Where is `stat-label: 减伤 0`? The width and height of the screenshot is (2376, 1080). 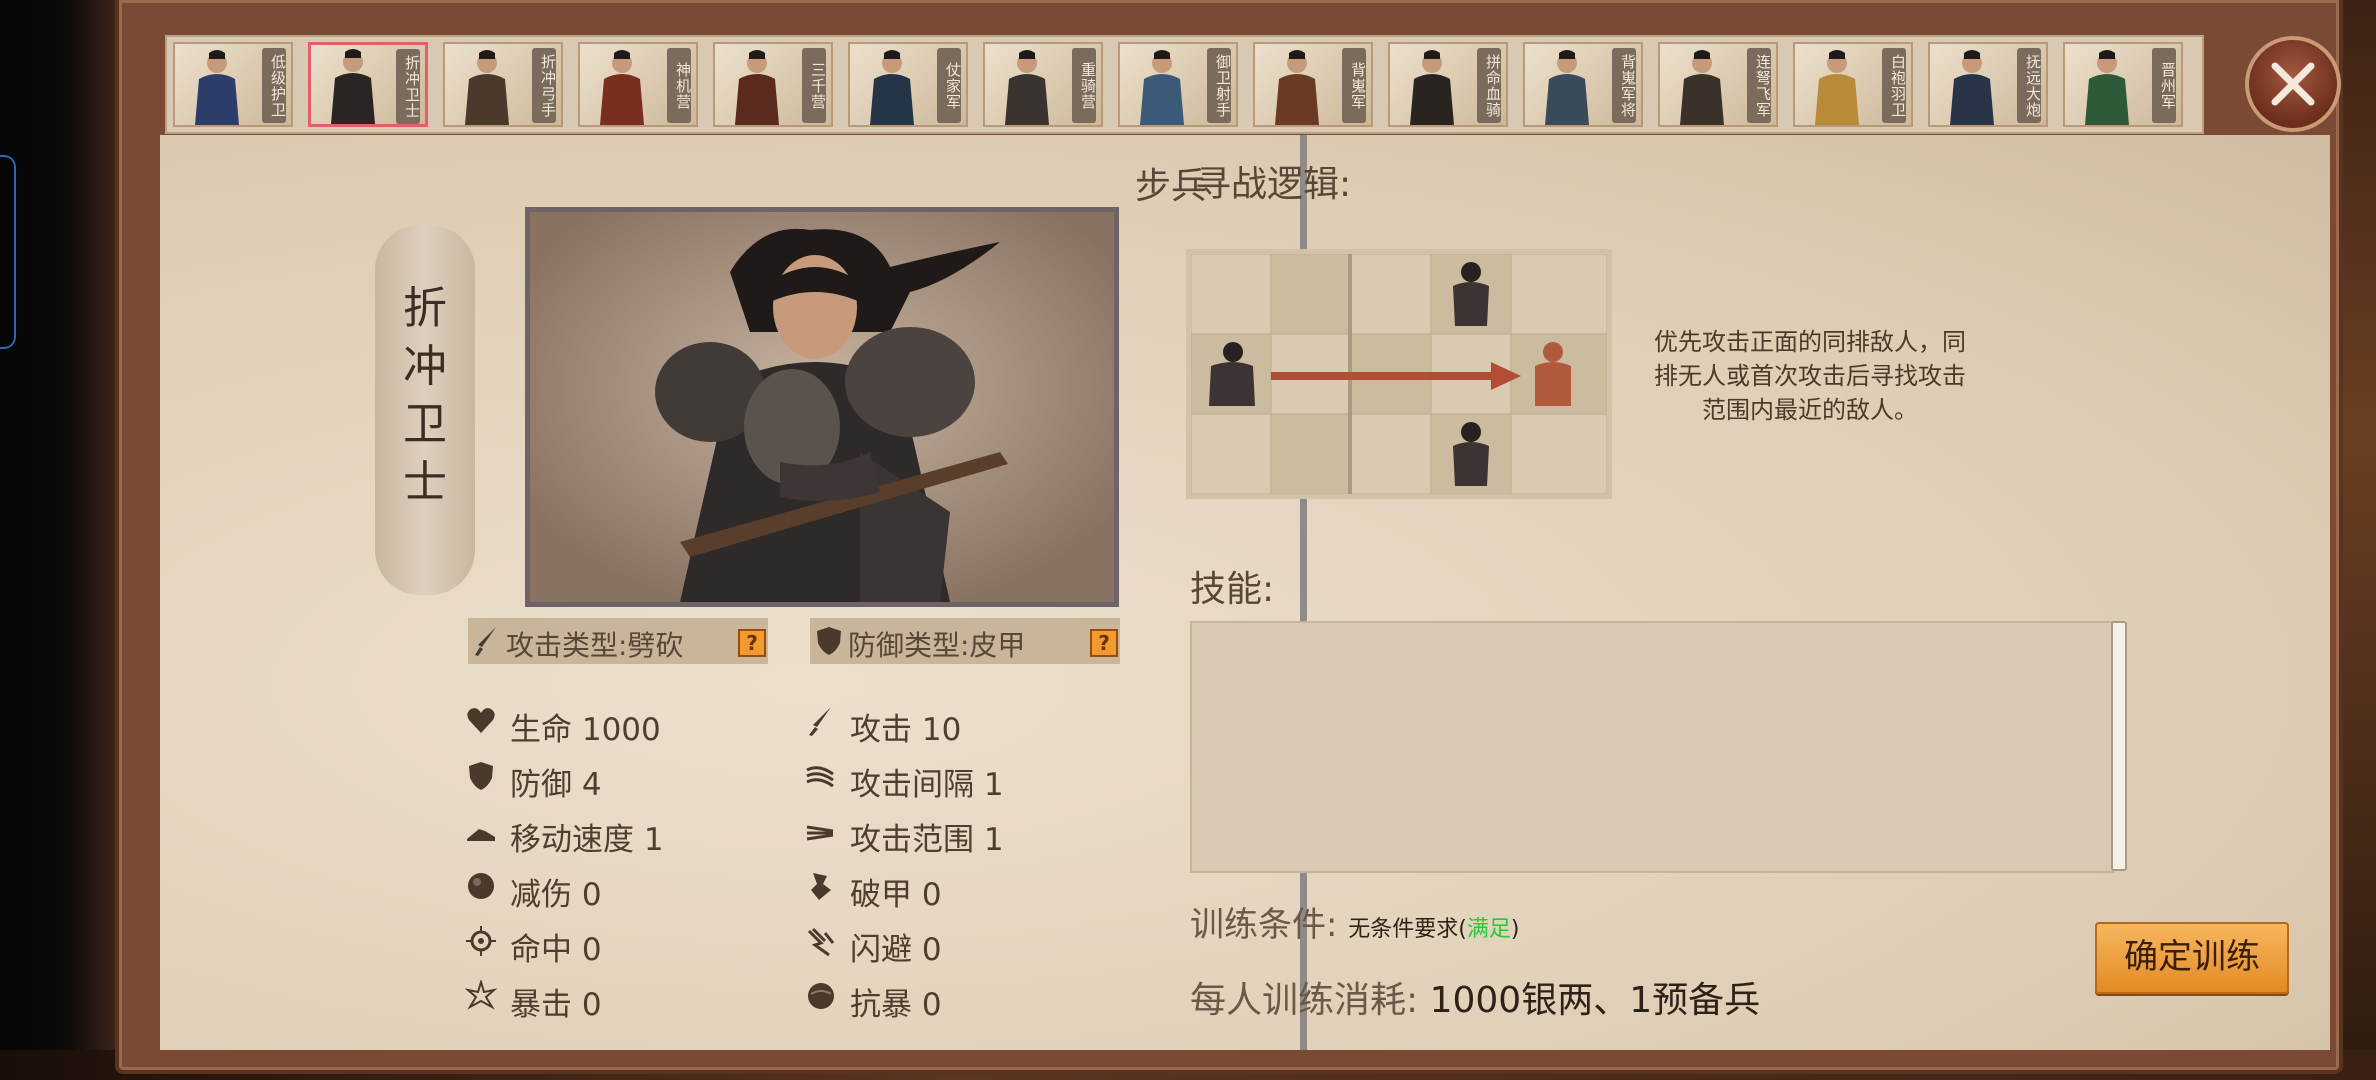 stat-label: 减伤 0 is located at coordinates (556, 895).